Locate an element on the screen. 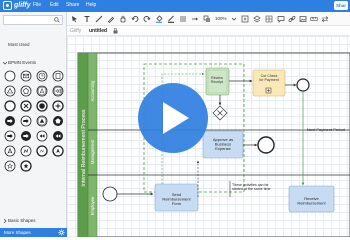 Image resolution: width=350 pixels, height=240 pixels. lane-accounting-label: Accounting is located at coordinates (92, 90).